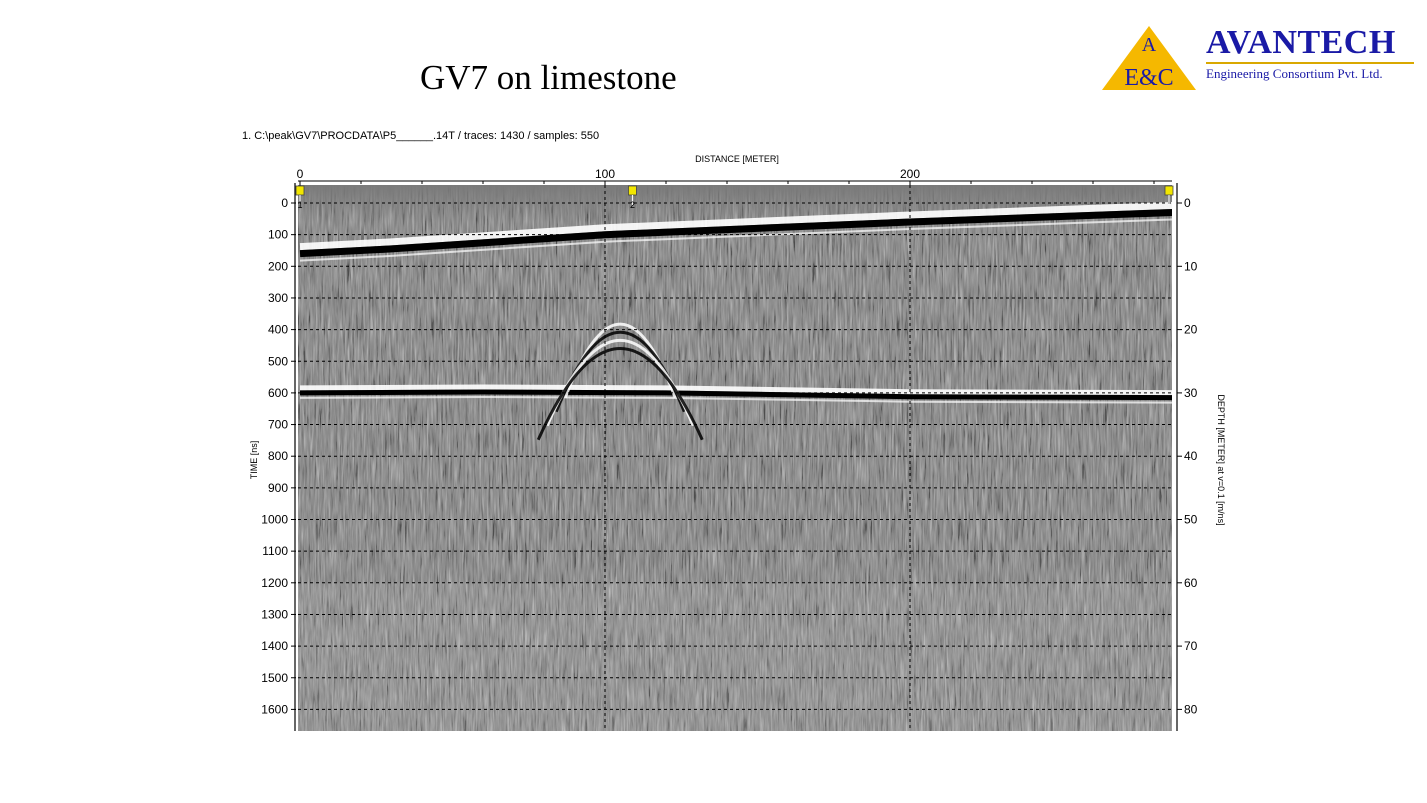 The image size is (1427, 803). I want to click on y-axis-label: TIME [ns], so click(254, 460).